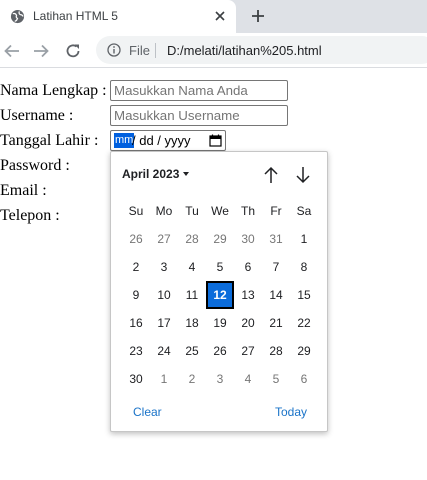 The height and width of the screenshot is (480, 427). Describe the element at coordinates (276, 211) in the screenshot. I see `weekday-label: Fr` at that location.